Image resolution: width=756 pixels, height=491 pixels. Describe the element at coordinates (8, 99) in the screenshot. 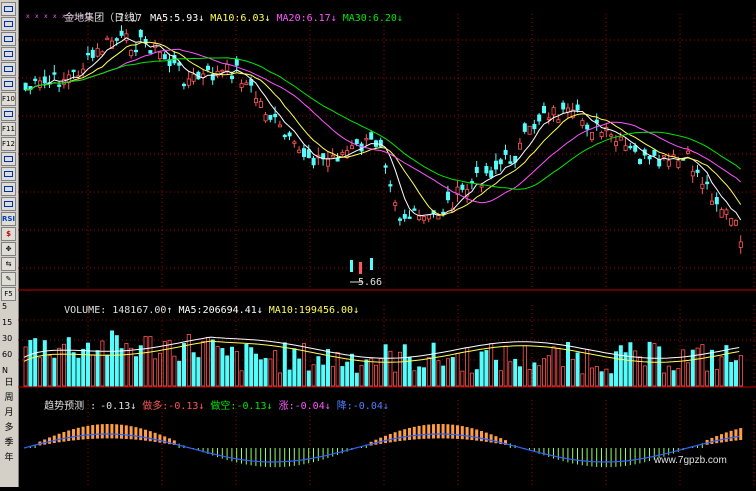

I see `f10-icon: F10` at that location.